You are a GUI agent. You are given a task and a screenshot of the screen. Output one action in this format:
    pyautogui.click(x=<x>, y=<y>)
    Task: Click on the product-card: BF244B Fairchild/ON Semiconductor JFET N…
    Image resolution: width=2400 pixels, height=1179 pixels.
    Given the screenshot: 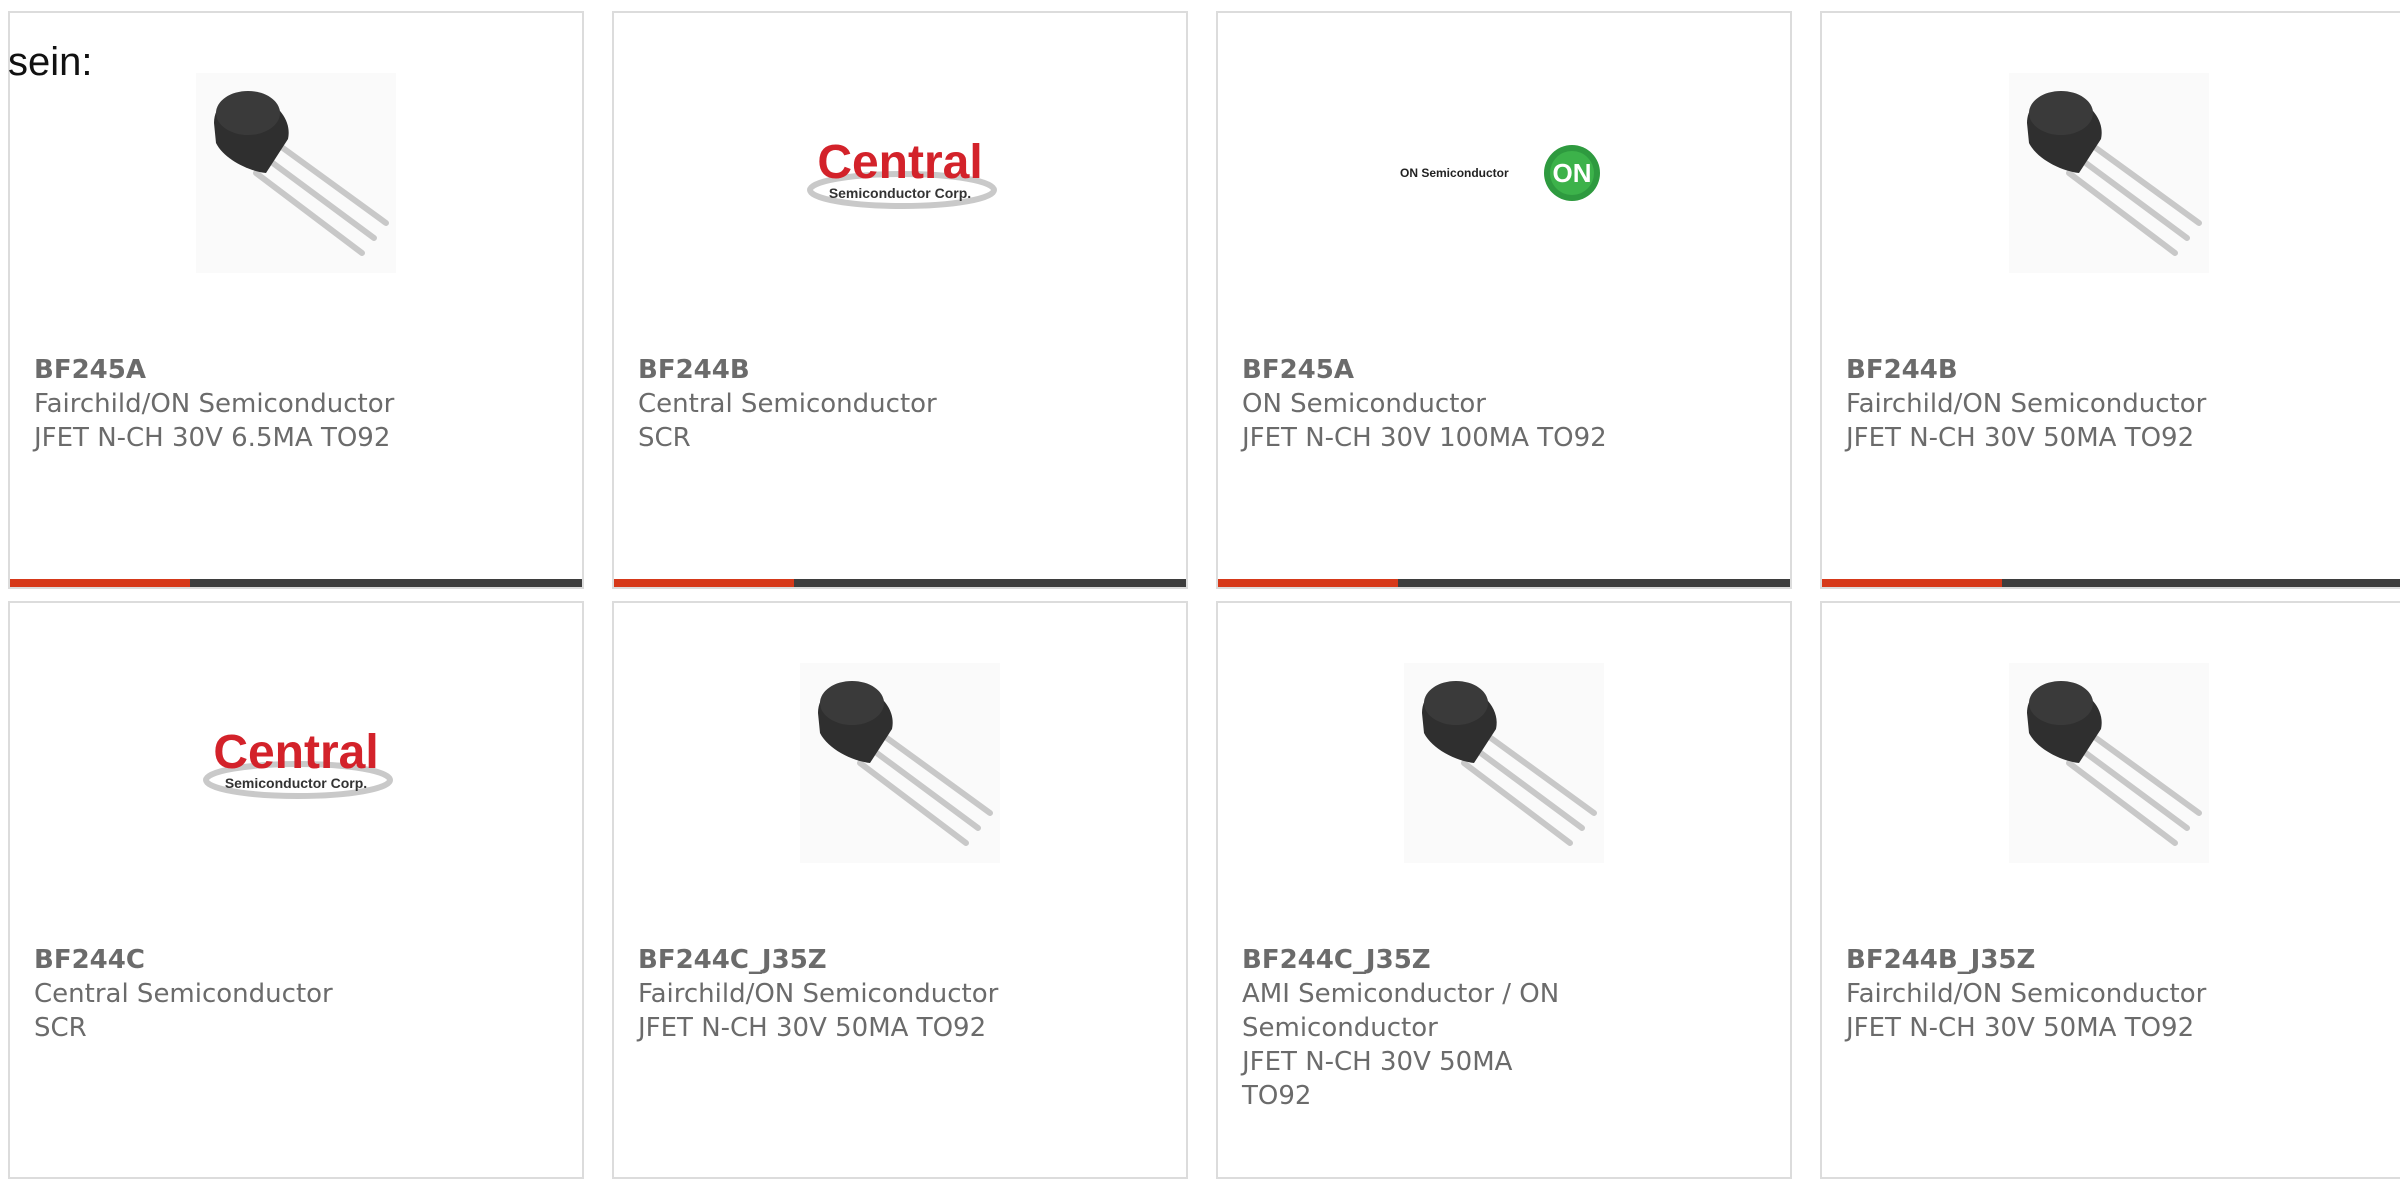 What is the action you would take?
    pyautogui.click(x=2110, y=300)
    